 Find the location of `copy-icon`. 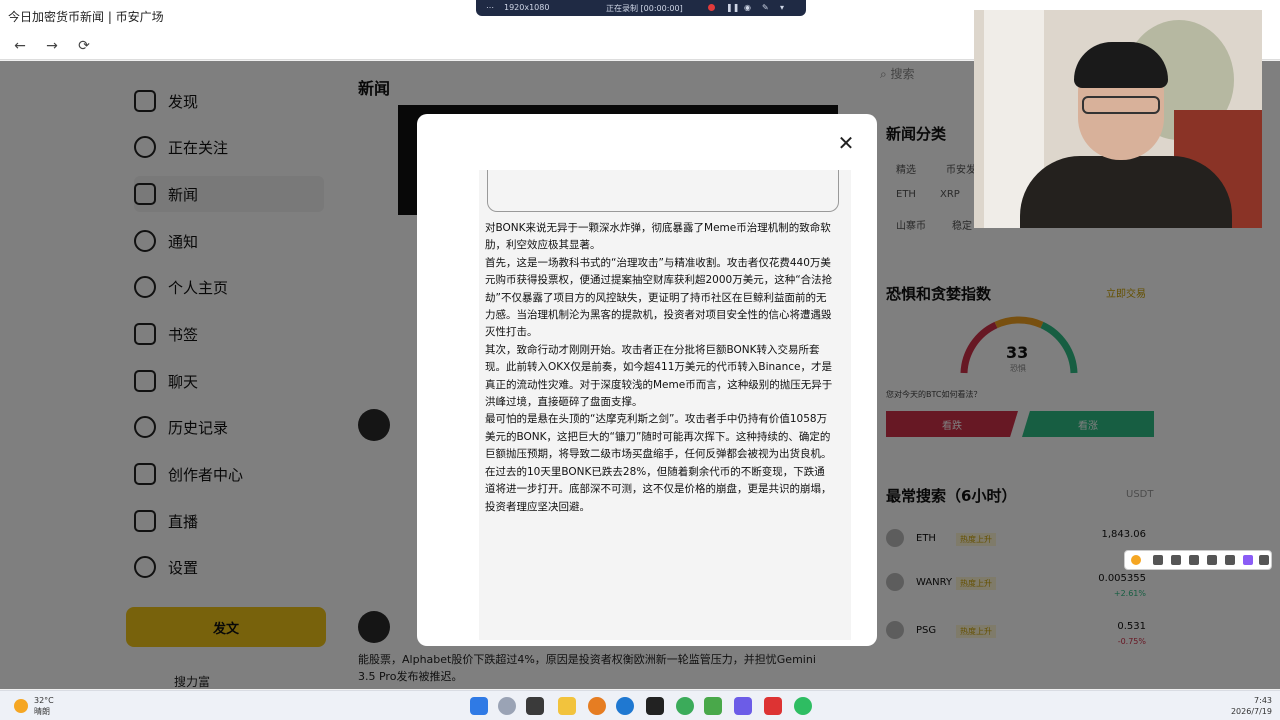

copy-icon is located at coordinates (1230, 560).